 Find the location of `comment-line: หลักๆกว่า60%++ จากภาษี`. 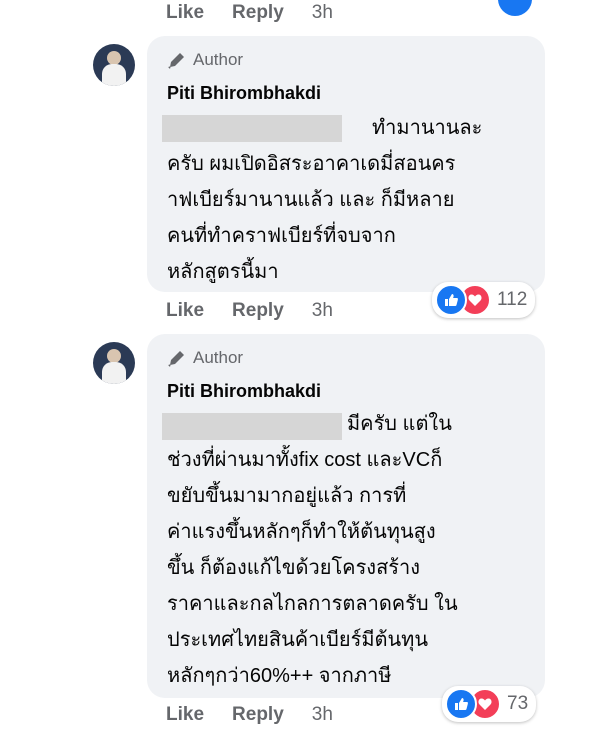

comment-line: หลักๆกว่า60%++ จากภาษี is located at coordinates (279, 676).